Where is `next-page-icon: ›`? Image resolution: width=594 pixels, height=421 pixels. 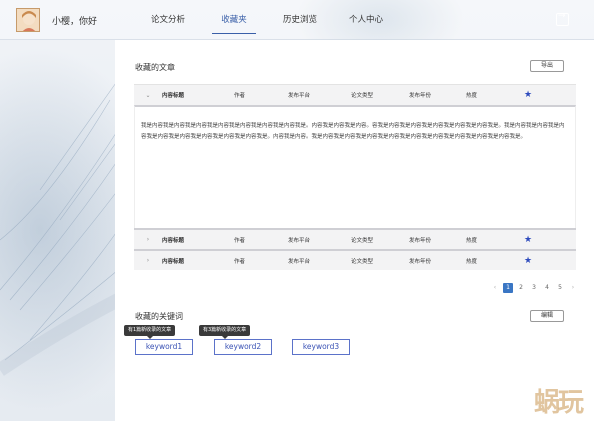 next-page-icon: › is located at coordinates (573, 288).